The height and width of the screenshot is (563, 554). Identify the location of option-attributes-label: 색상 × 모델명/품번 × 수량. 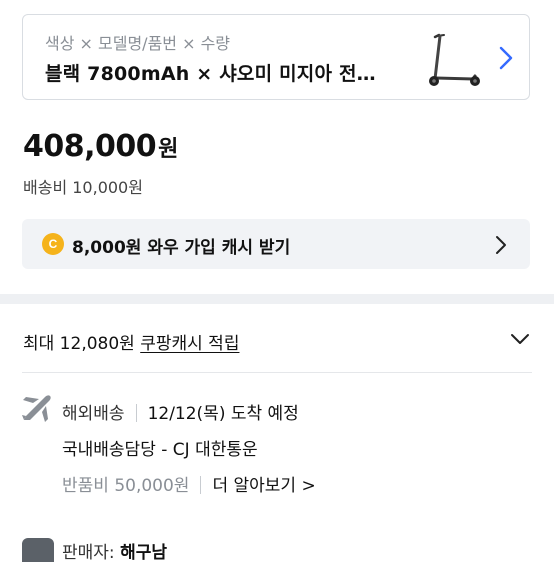
(138, 43).